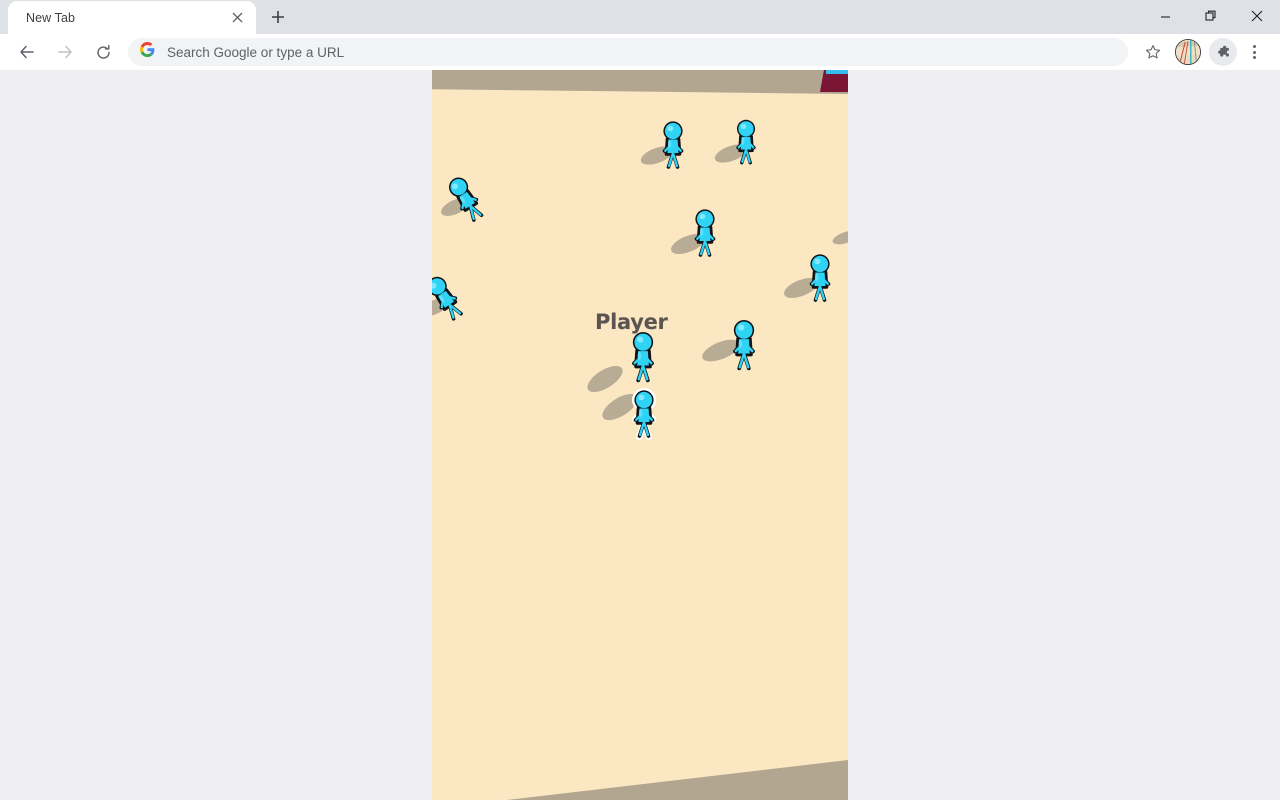  Describe the element at coordinates (1257, 16) in the screenshot. I see `close-window-button` at that location.